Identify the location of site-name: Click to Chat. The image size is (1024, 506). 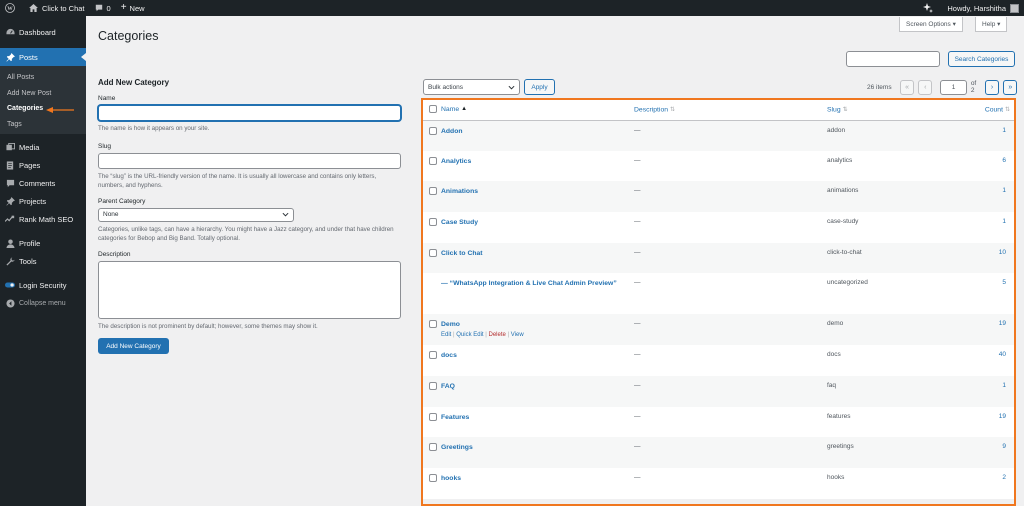
(63, 8).